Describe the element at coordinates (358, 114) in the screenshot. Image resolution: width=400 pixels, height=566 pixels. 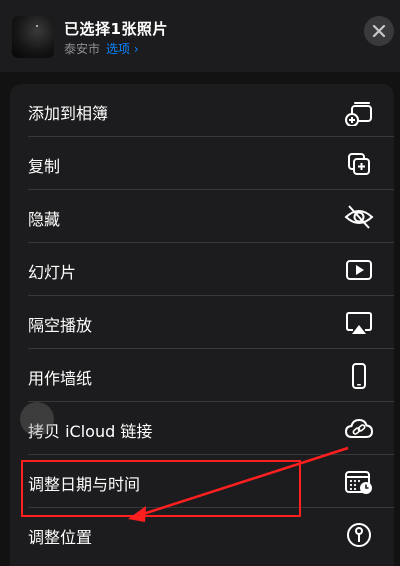
I see `add-to-album-icon` at that location.